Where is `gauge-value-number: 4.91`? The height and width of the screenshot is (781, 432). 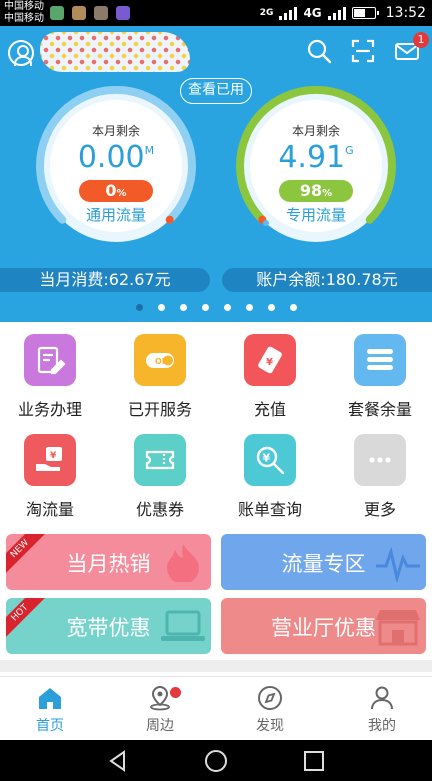
gauge-value-number: 4.91 is located at coordinates (312, 157).